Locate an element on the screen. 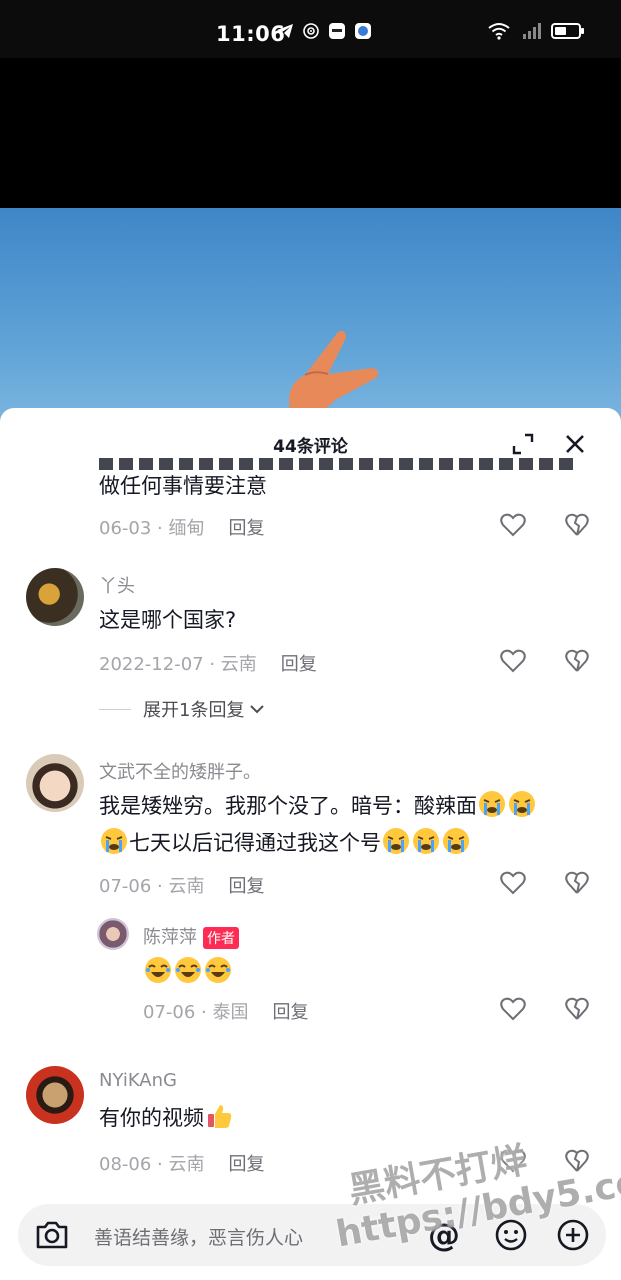 The image size is (621, 1280). comment-text: 我是矮矬穷。我那个没了。暗号：酸辣面 七天以后记得通过我这个号 is located at coordinates (349, 825).